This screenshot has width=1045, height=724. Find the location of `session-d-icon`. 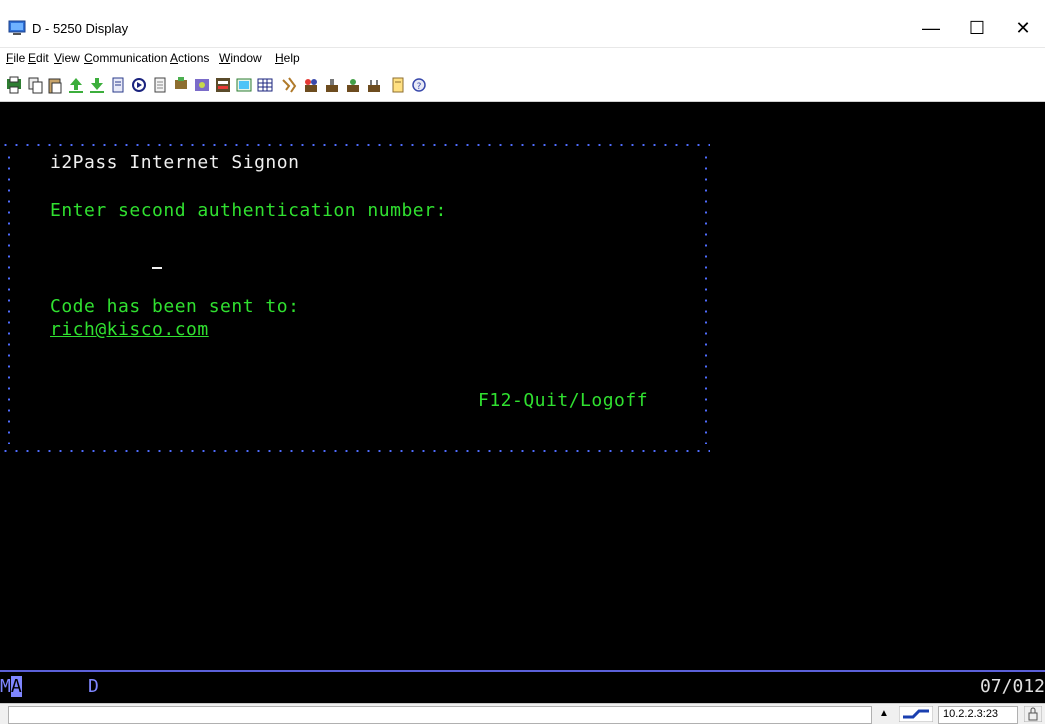

session-d-icon is located at coordinates (374, 85).